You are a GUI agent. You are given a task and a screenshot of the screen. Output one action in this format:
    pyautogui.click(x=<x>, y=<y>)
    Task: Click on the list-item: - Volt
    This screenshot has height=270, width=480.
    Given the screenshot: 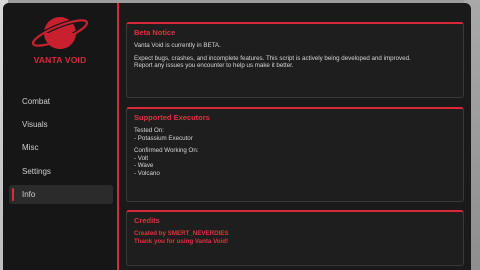 What is the action you would take?
    pyautogui.click(x=141, y=158)
    